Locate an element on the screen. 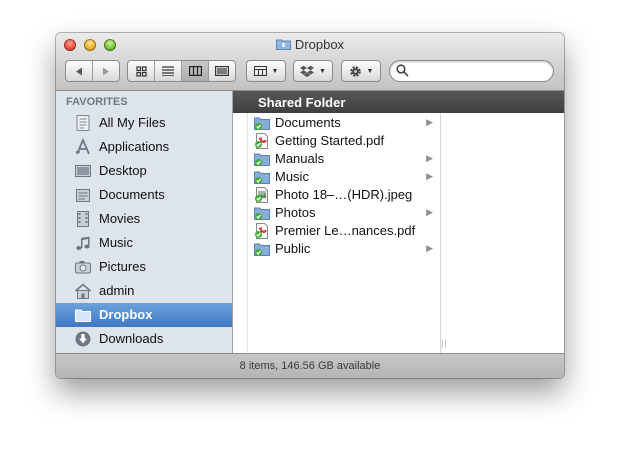 This screenshot has width=620, height=457. sidebar-item-label: Downloads is located at coordinates (131, 338).